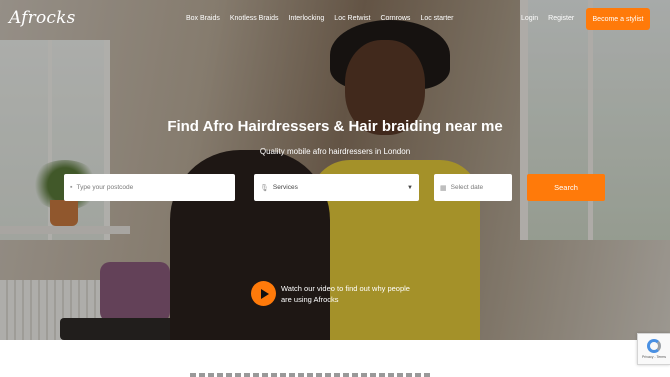 The image size is (670, 377). I want to click on play-video-button, so click(263, 293).